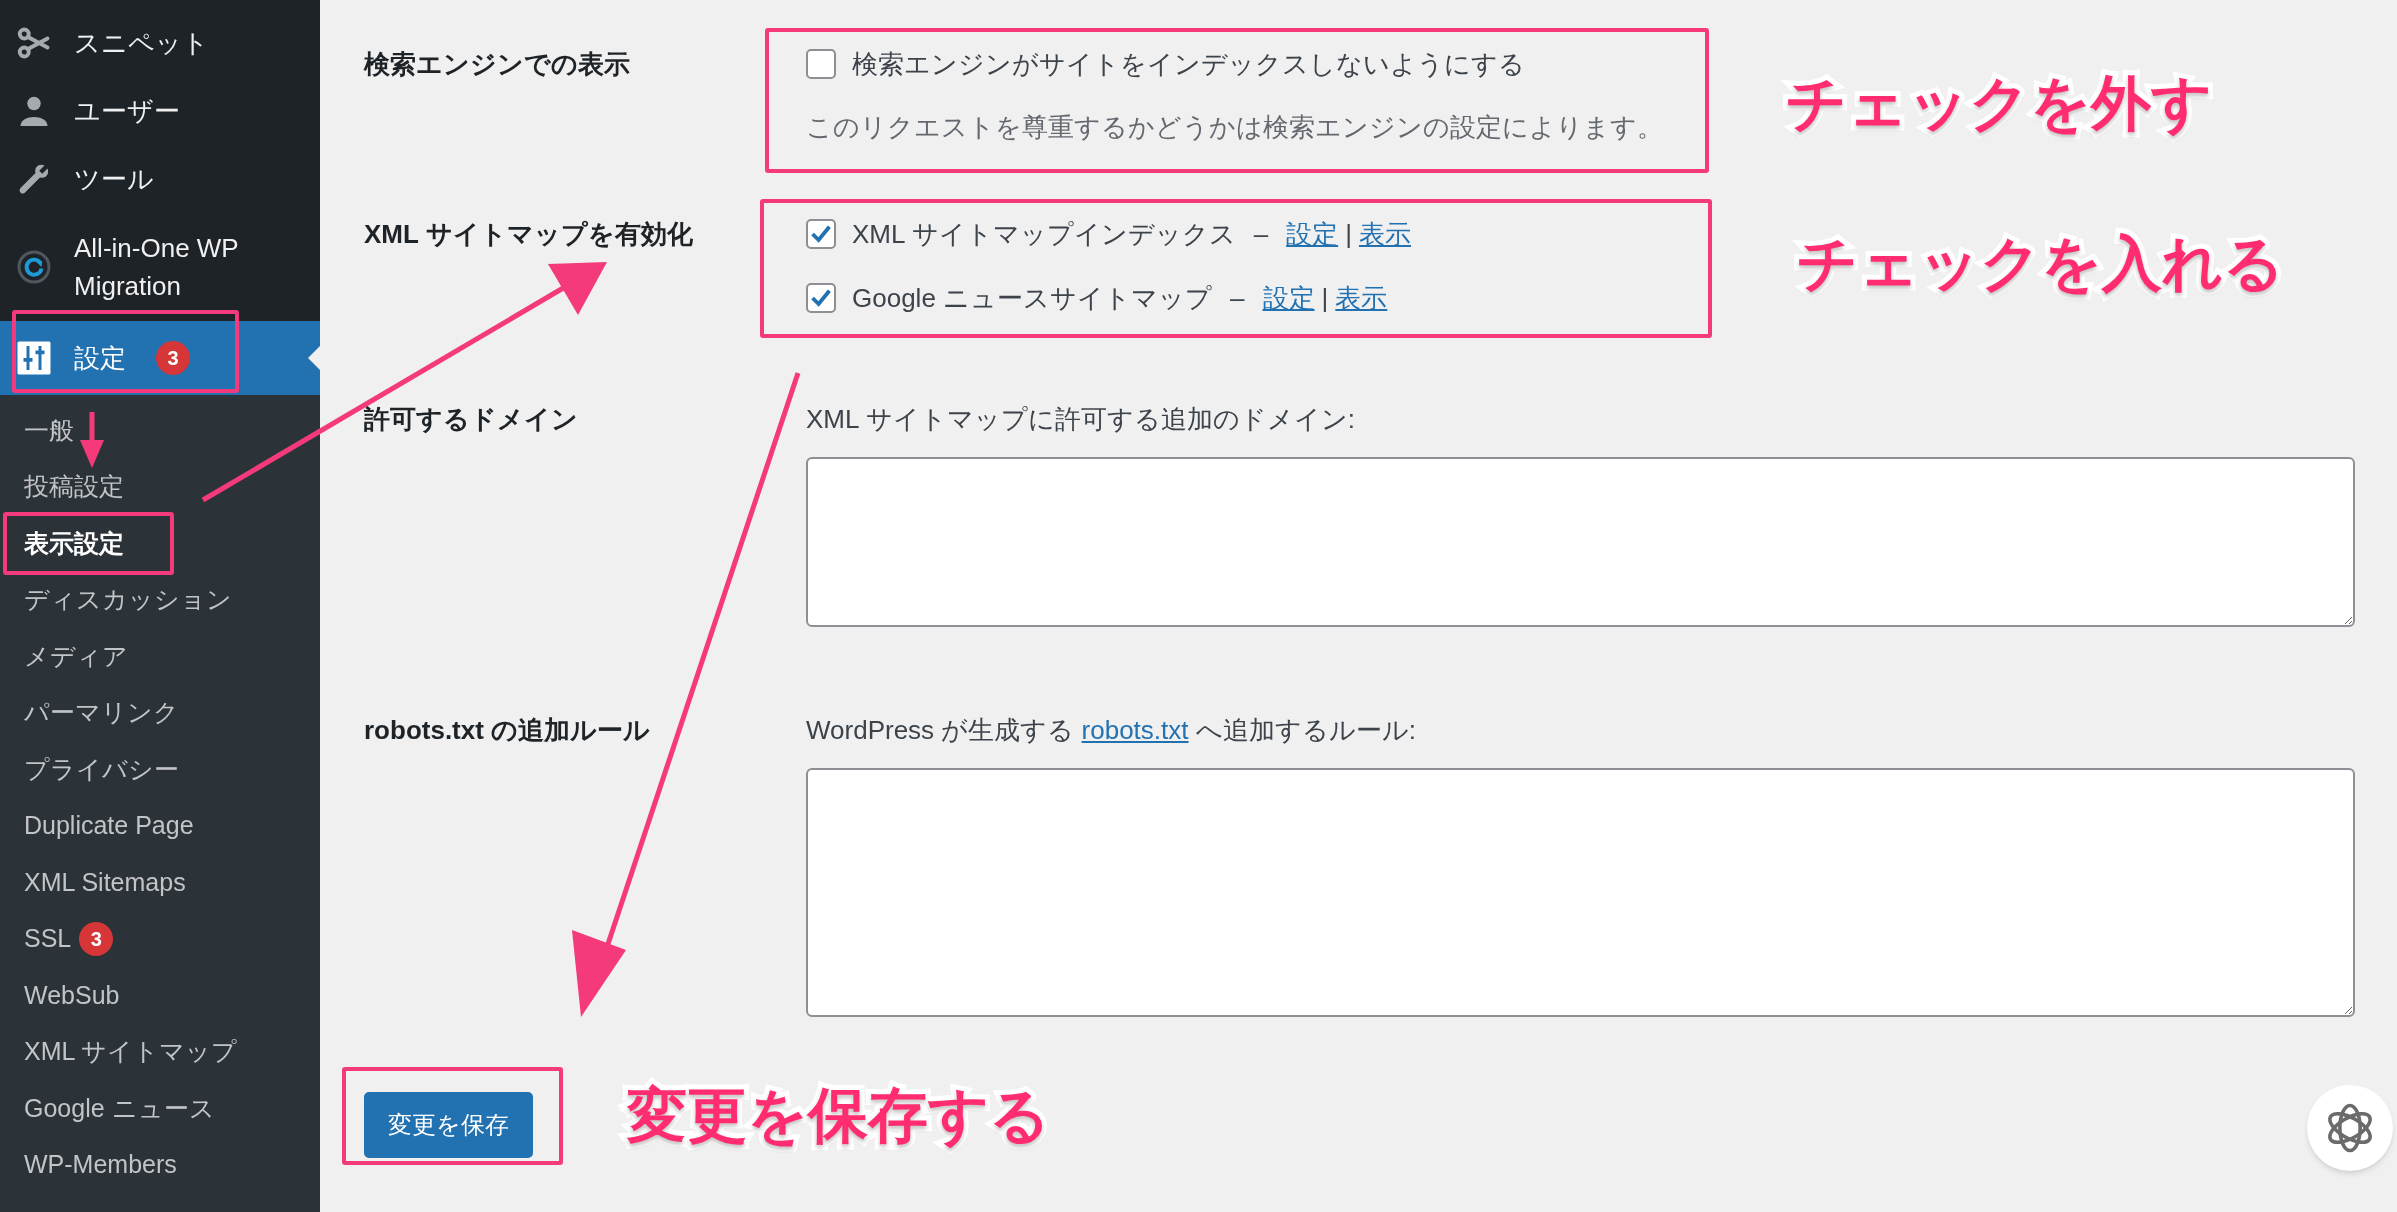  I want to click on menu-item: 設定 3, so click(160, 358).